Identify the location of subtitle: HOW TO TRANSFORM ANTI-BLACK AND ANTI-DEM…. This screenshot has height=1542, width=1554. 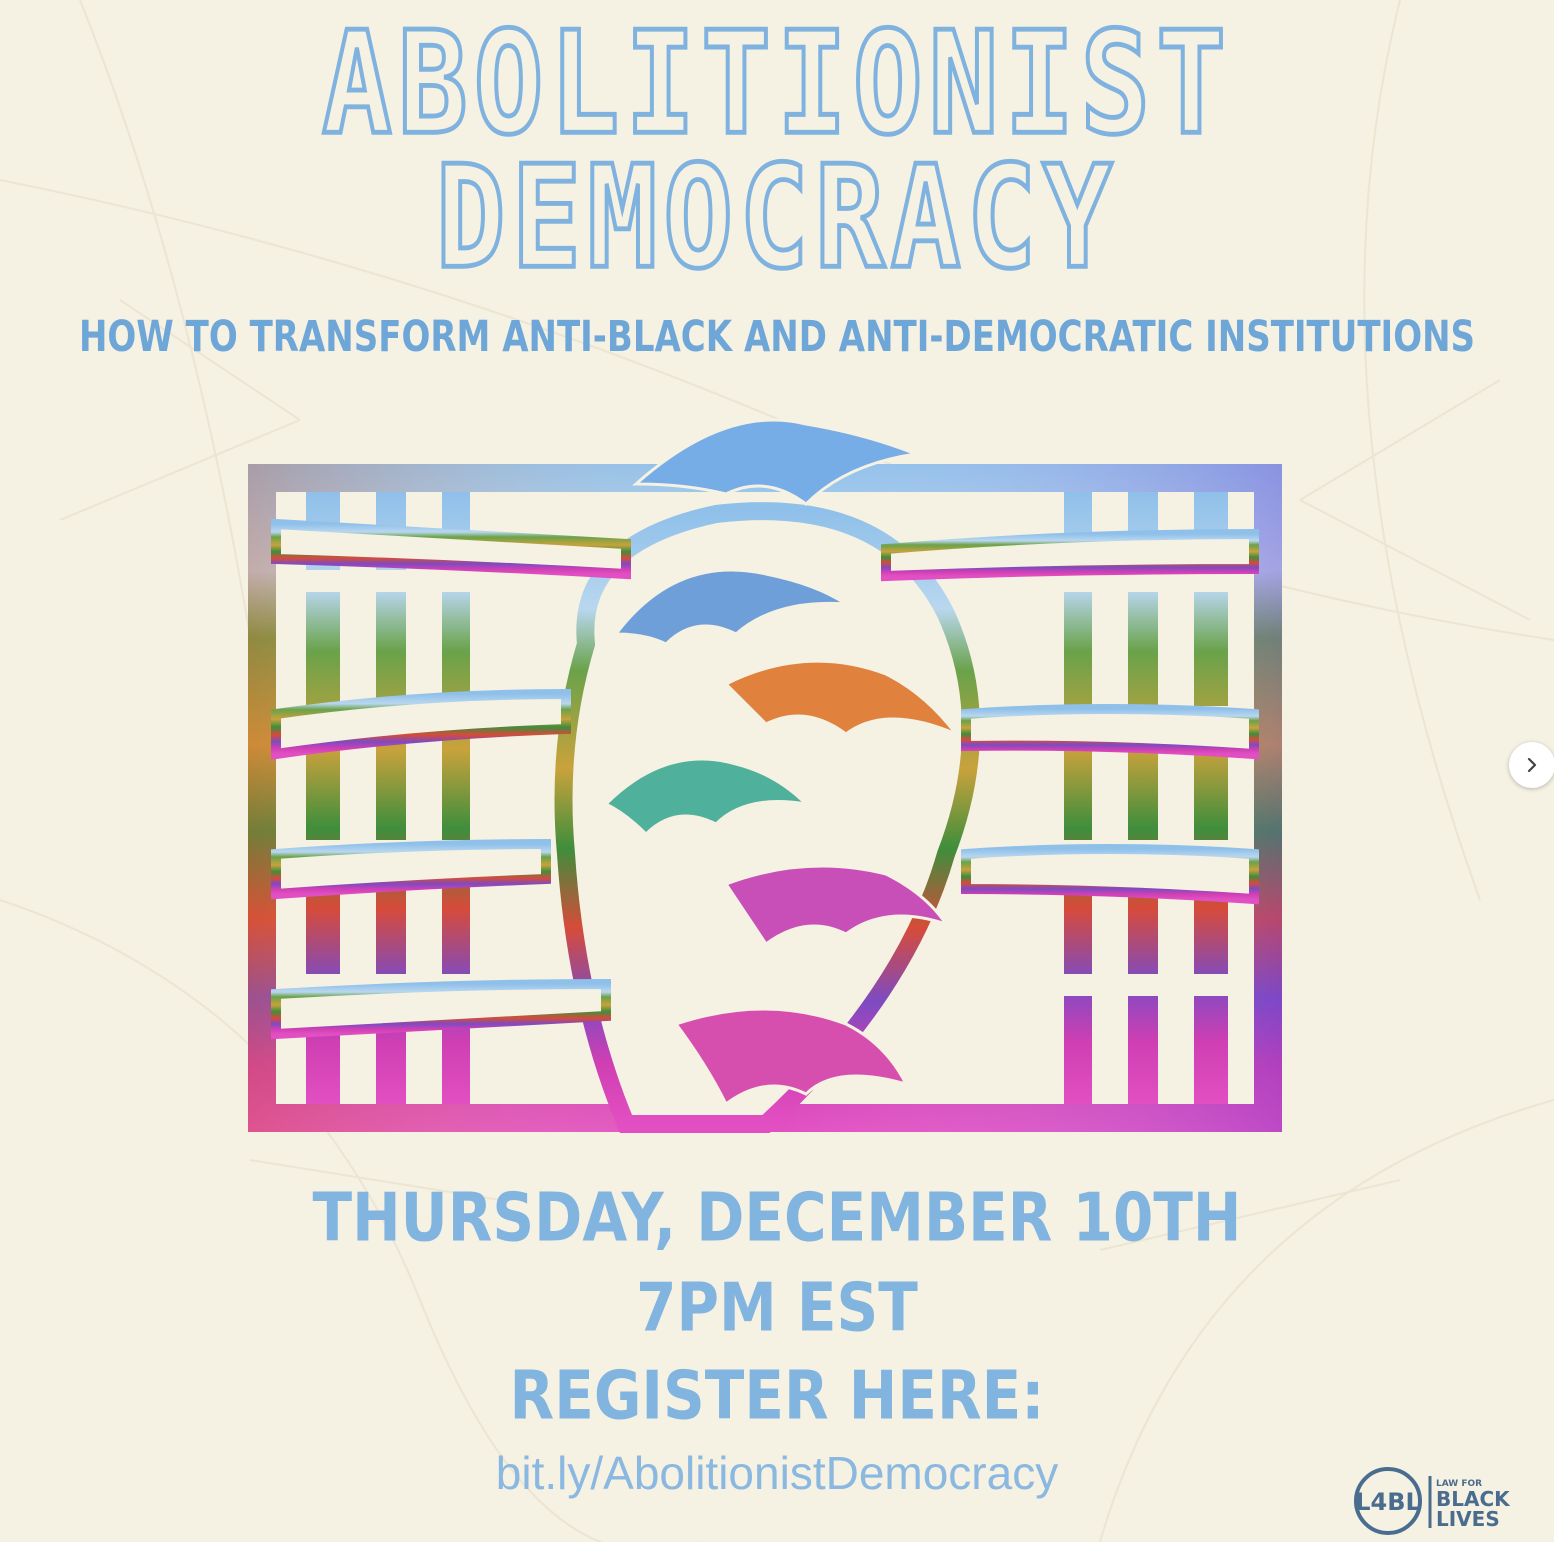
(777, 337).